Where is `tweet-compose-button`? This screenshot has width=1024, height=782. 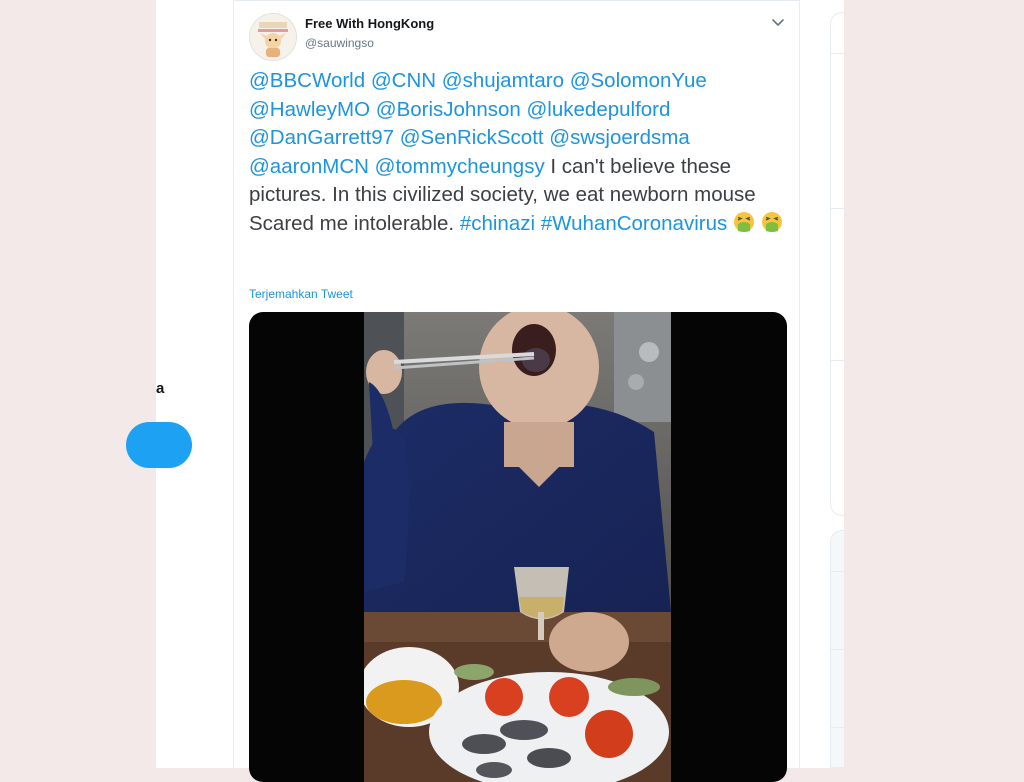 tweet-compose-button is located at coordinates (159, 445).